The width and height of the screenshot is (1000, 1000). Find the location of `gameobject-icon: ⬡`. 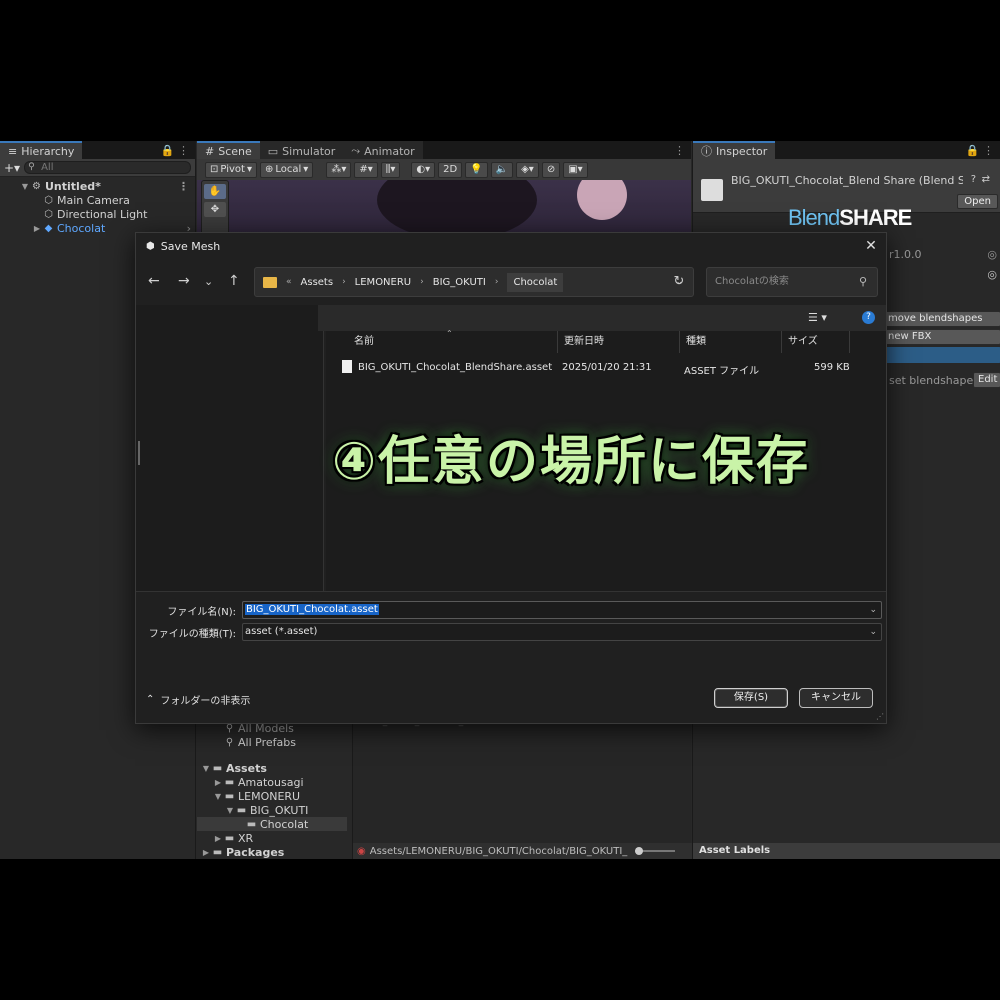

gameobject-icon: ⬡ is located at coordinates (48, 214).